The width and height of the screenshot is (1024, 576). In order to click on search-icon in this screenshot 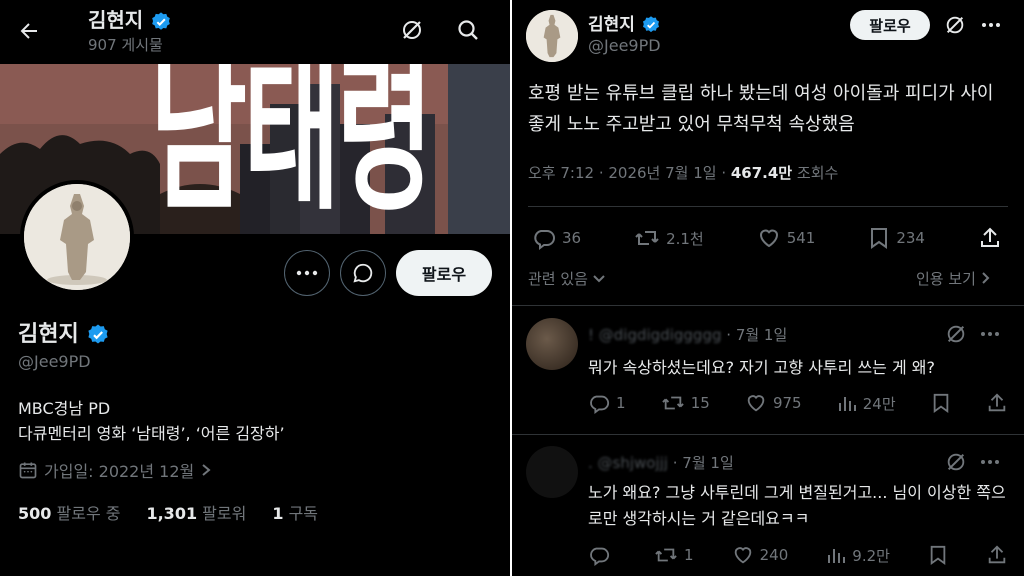, I will do `click(468, 30)`.